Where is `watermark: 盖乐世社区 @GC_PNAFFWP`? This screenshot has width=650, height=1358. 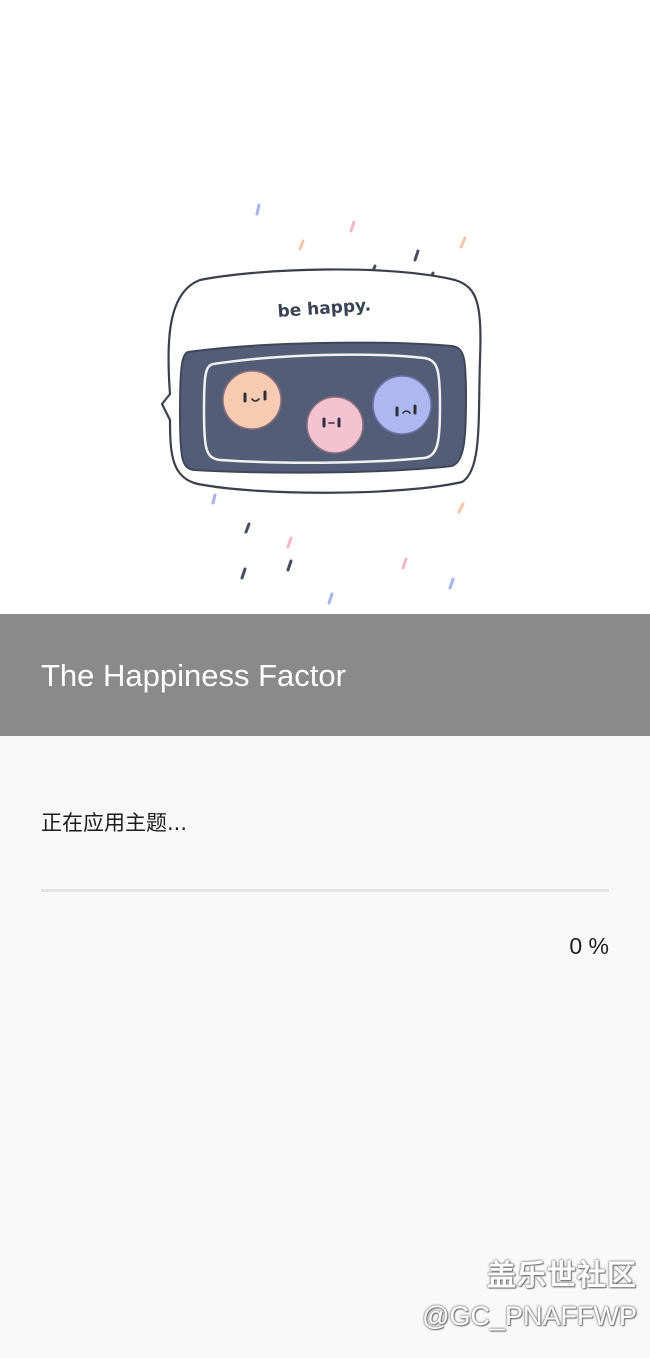
watermark: 盖乐世社区 @GC_PNAFFWP is located at coordinates (529, 1296).